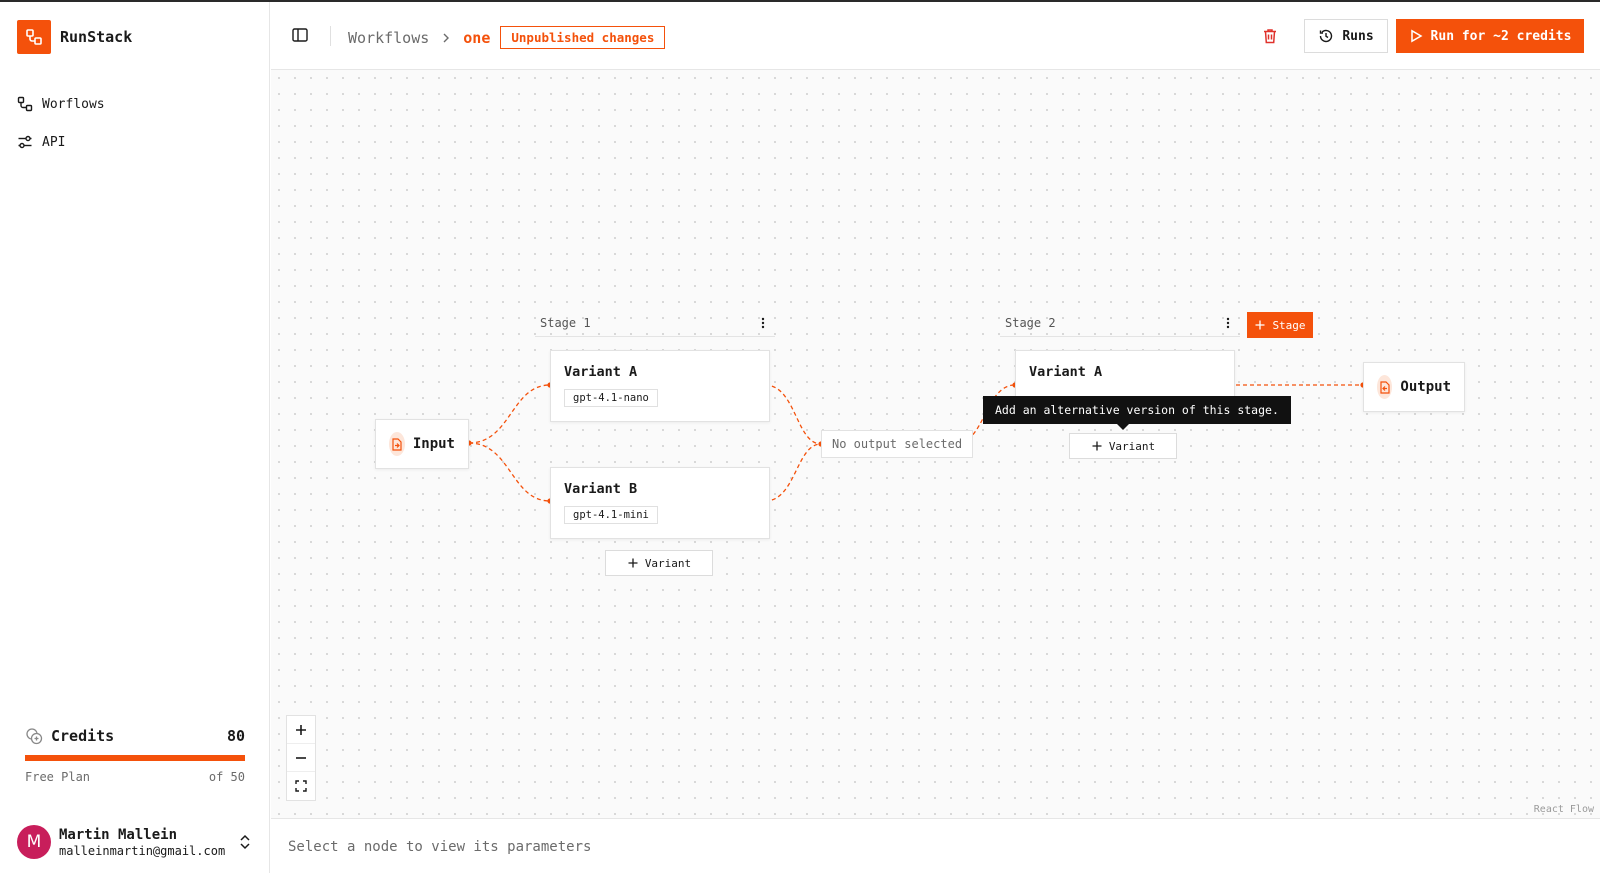 This screenshot has height=873, width=1600. I want to click on chevron-up-down-icon, so click(245, 842).